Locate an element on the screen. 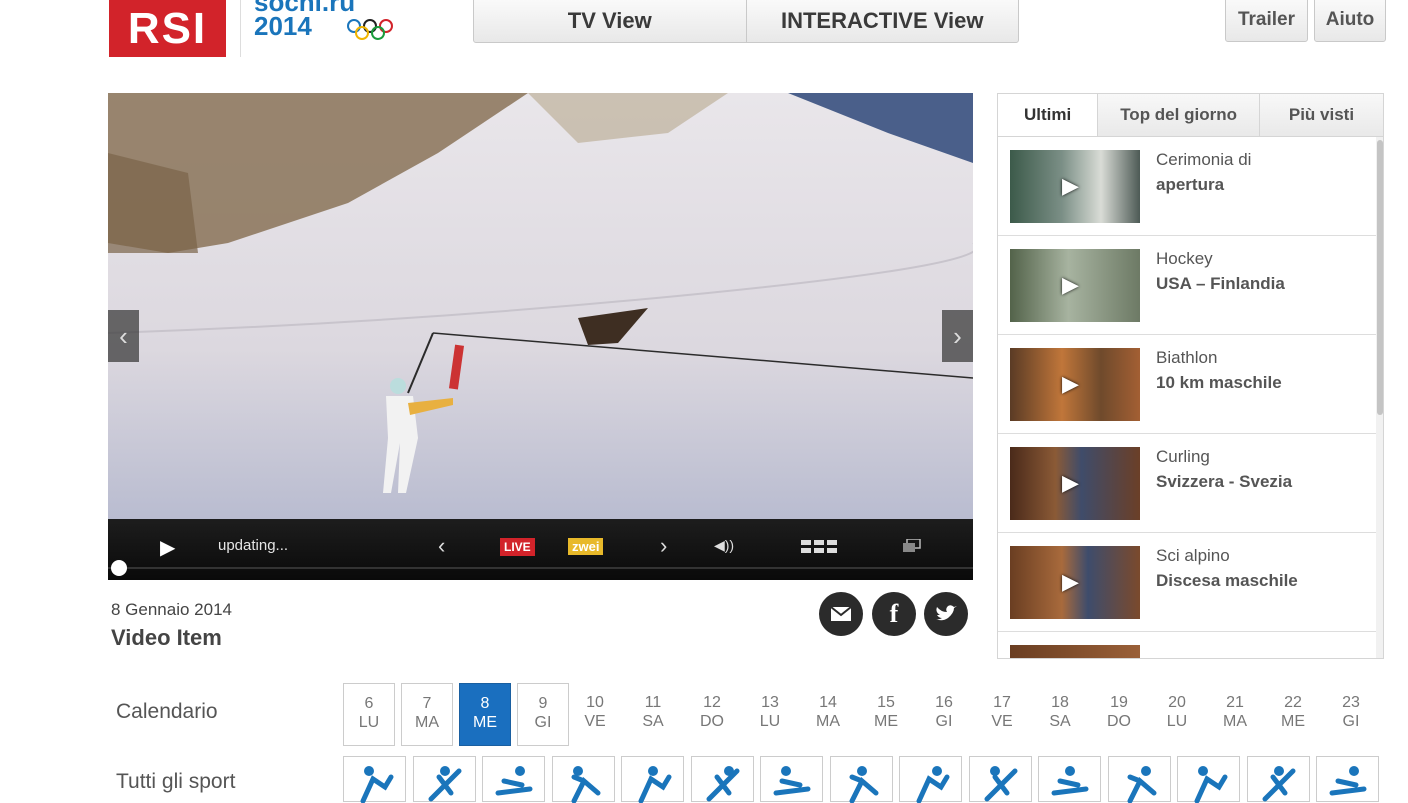 This screenshot has height=803, width=1408. progress-handle is located at coordinates (119, 568).